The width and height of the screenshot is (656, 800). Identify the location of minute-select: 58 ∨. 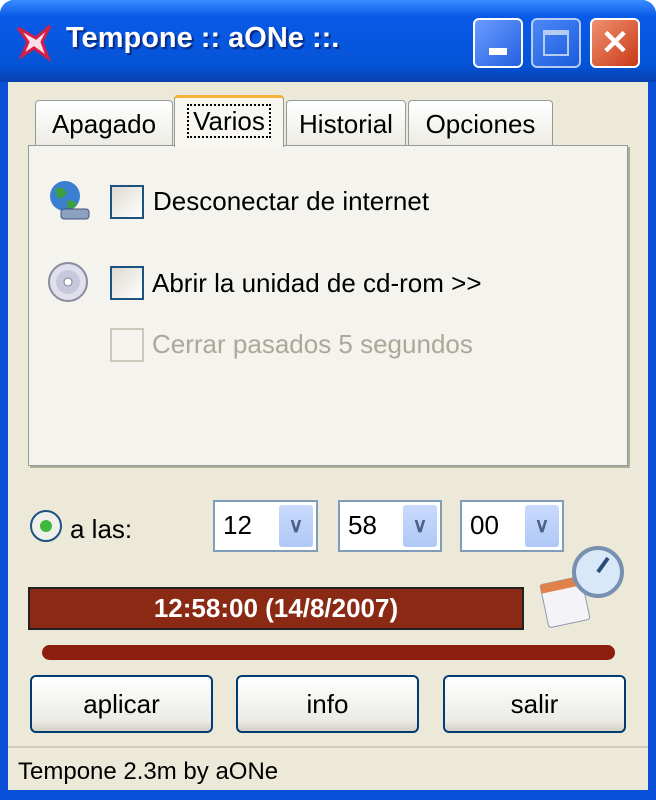
(390, 526).